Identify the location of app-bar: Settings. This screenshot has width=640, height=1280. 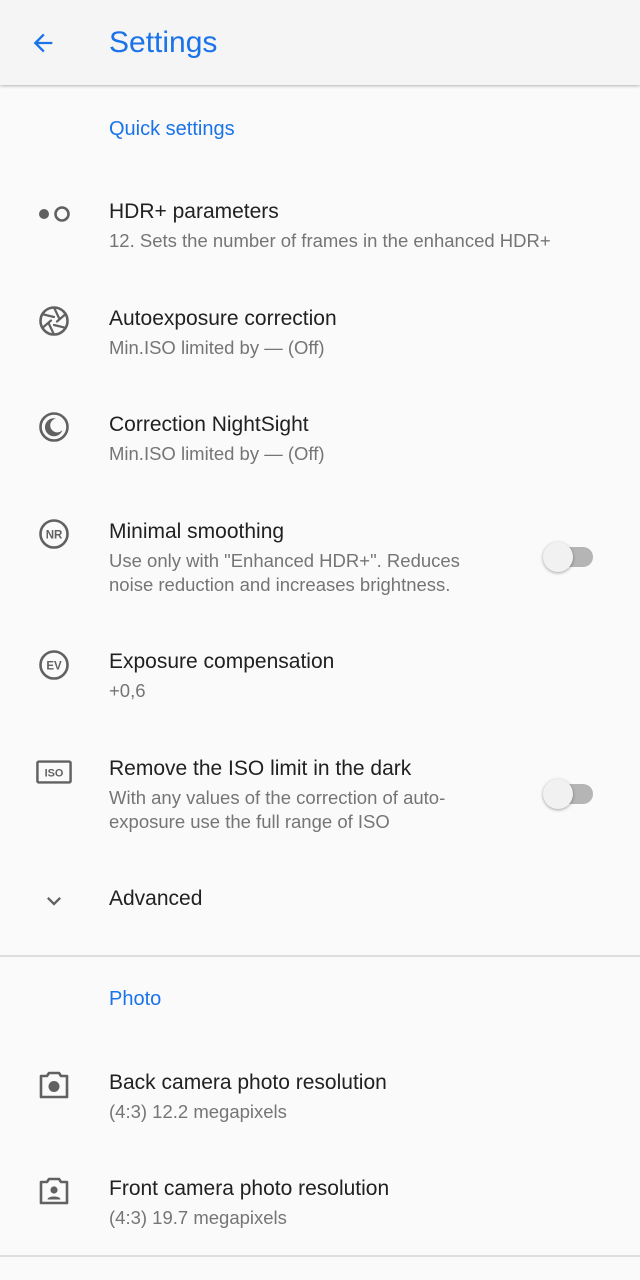
(320, 42).